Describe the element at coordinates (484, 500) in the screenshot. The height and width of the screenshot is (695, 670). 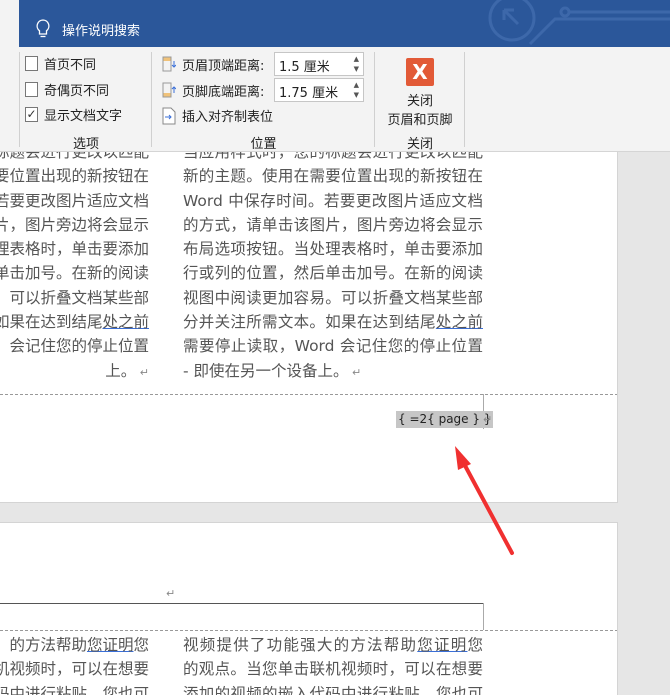
I see `red-arrow-annotation-icon` at that location.